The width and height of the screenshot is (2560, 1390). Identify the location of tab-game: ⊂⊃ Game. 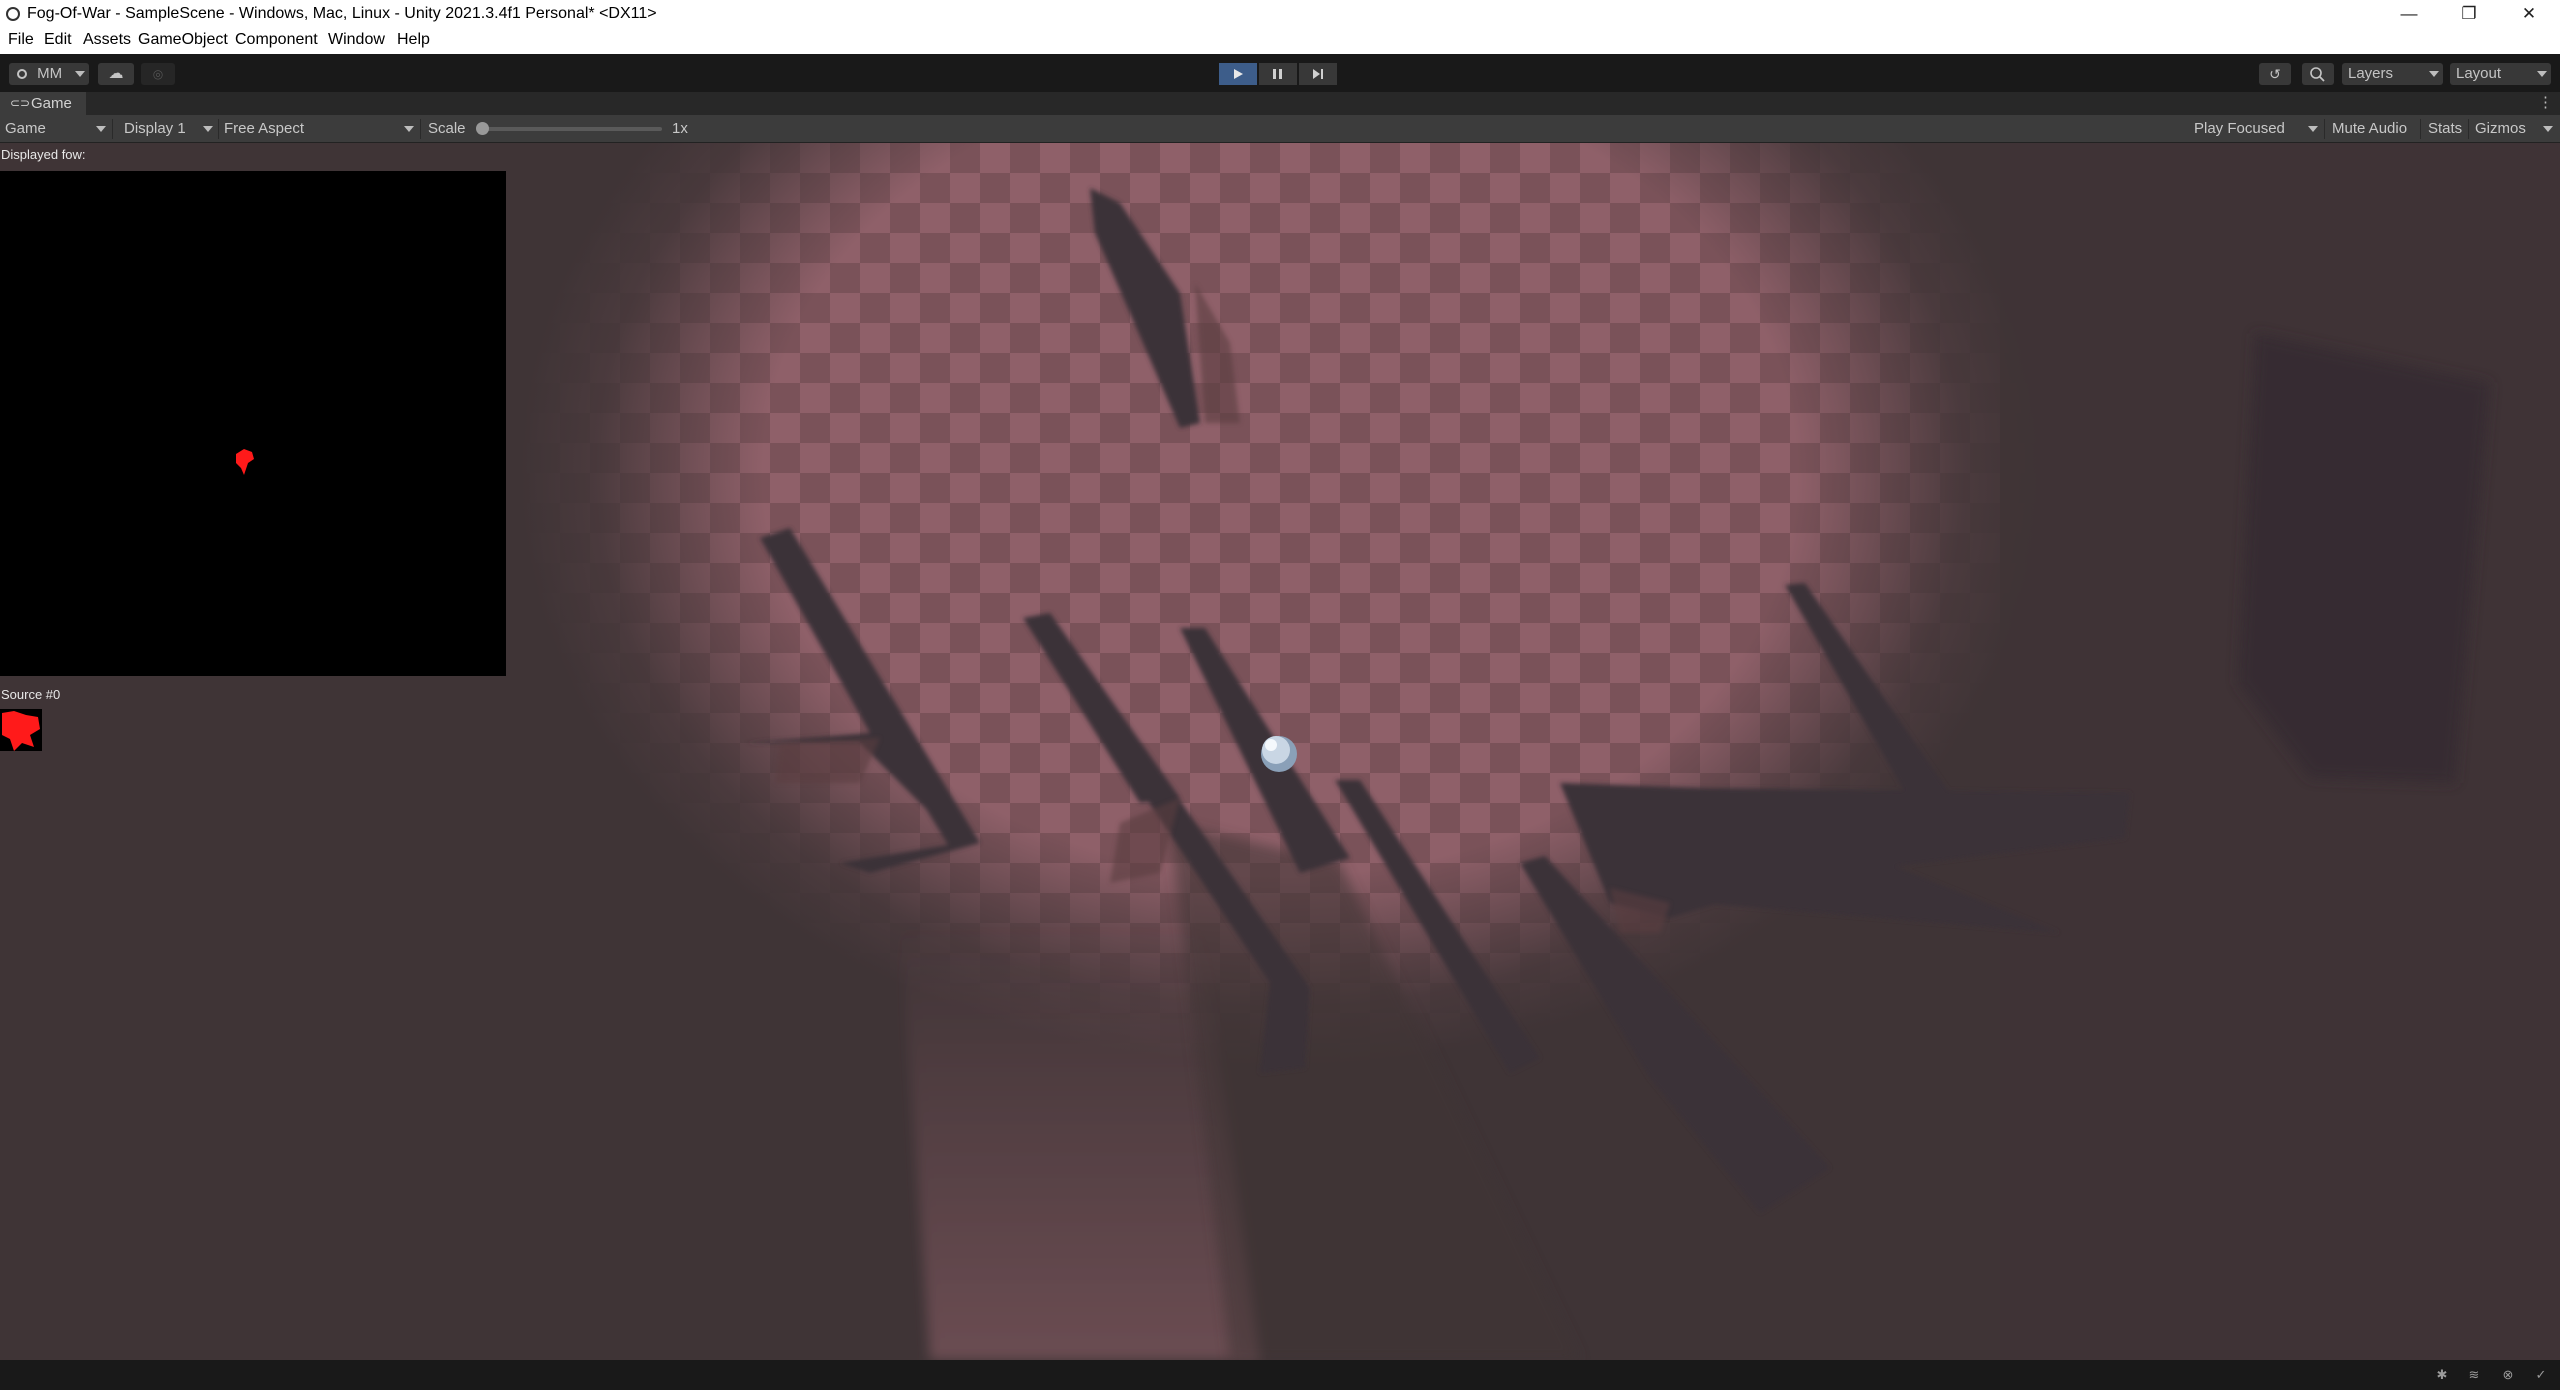
(43, 103).